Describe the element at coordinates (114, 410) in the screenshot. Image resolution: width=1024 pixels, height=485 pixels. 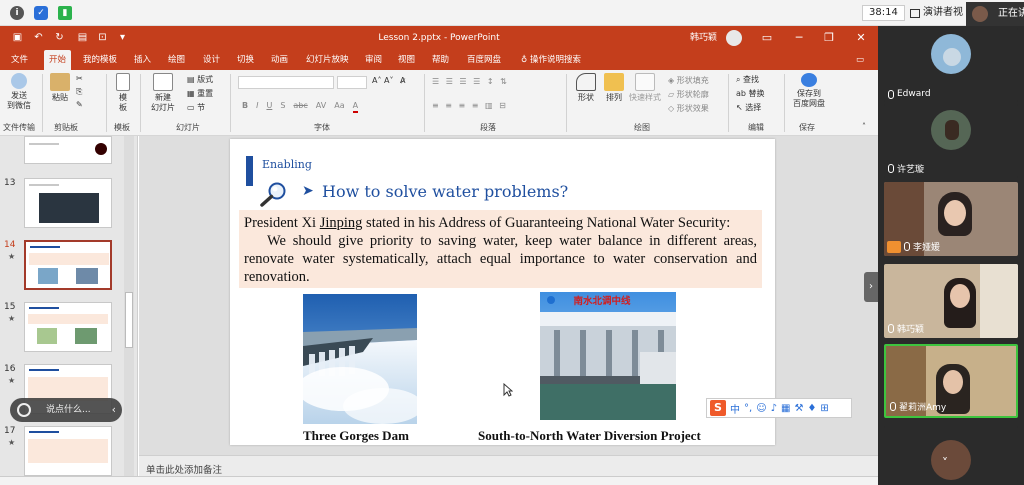
I see `chevron-left-icon: ‹` at that location.